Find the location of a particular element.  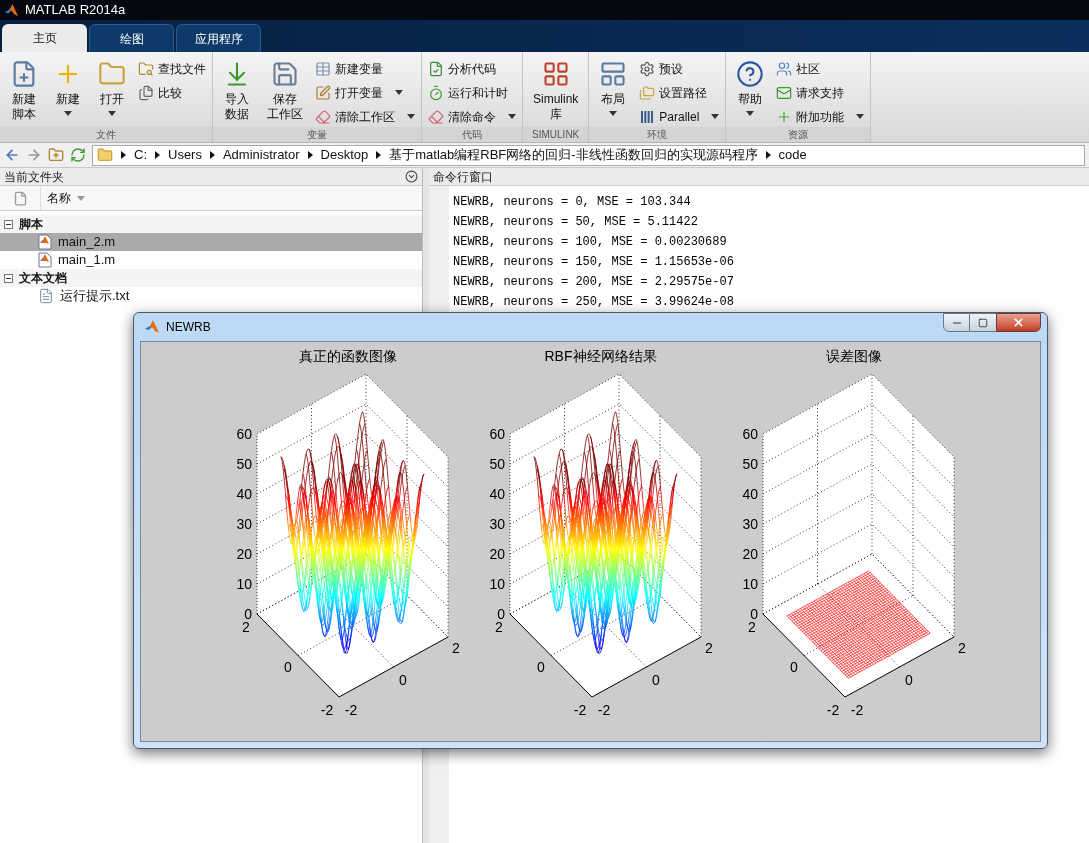

ribbon-tab: 绘图 is located at coordinates (131, 38).